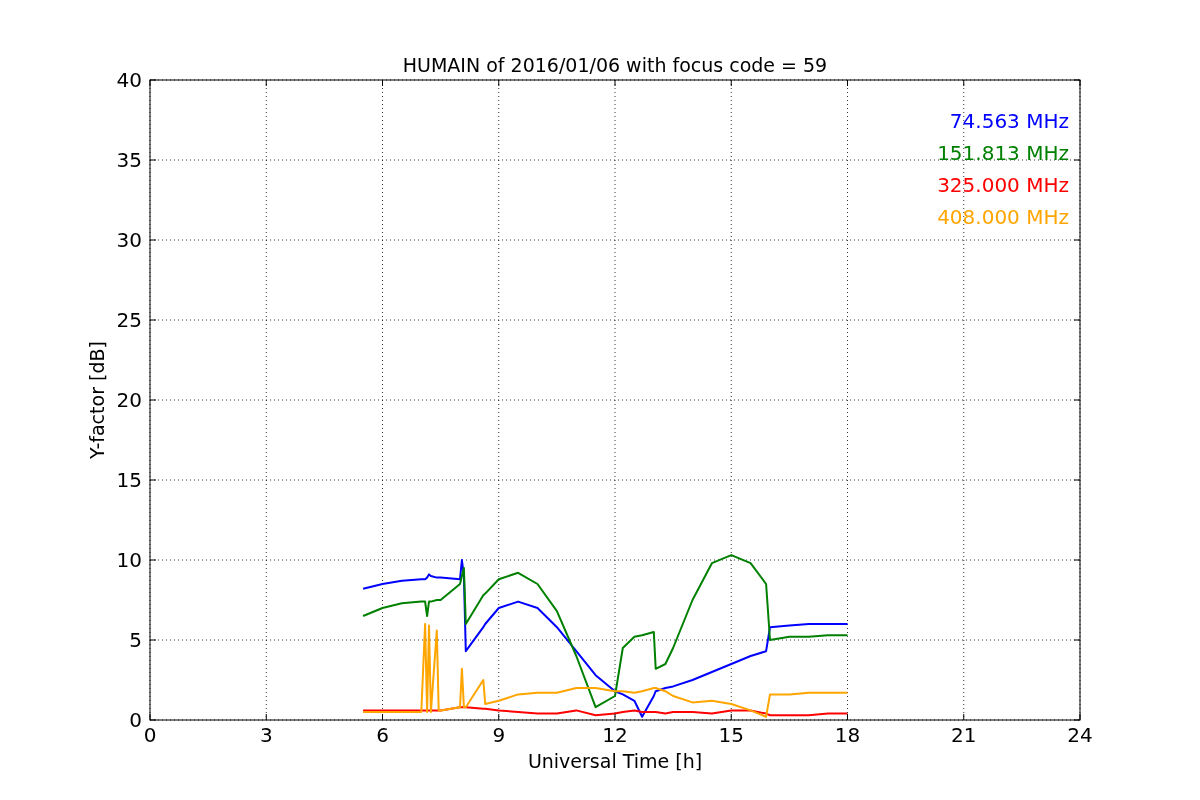 Image resolution: width=1200 pixels, height=800 pixels. What do you see at coordinates (499, 735) in the screenshot?
I see `x-tick-label: 9` at bounding box center [499, 735].